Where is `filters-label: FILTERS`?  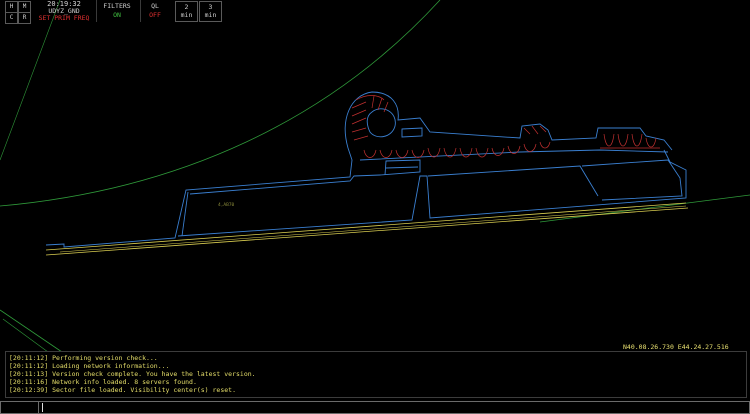
filters-label: FILTERS is located at coordinates (117, 6).